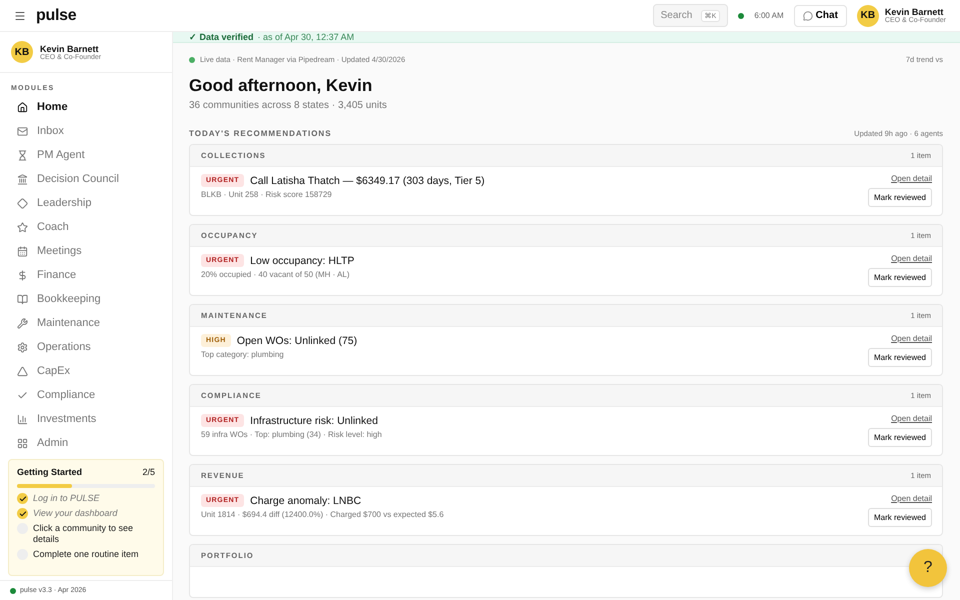  What do you see at coordinates (86, 155) in the screenshot?
I see `sidebar-item: PM Agent` at bounding box center [86, 155].